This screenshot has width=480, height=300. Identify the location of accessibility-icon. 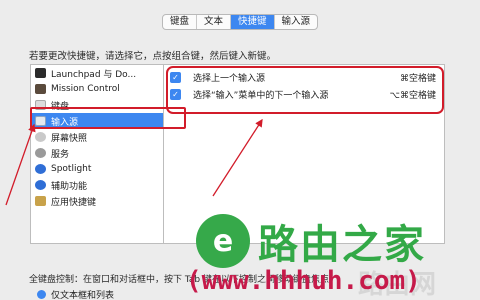
(40, 185).